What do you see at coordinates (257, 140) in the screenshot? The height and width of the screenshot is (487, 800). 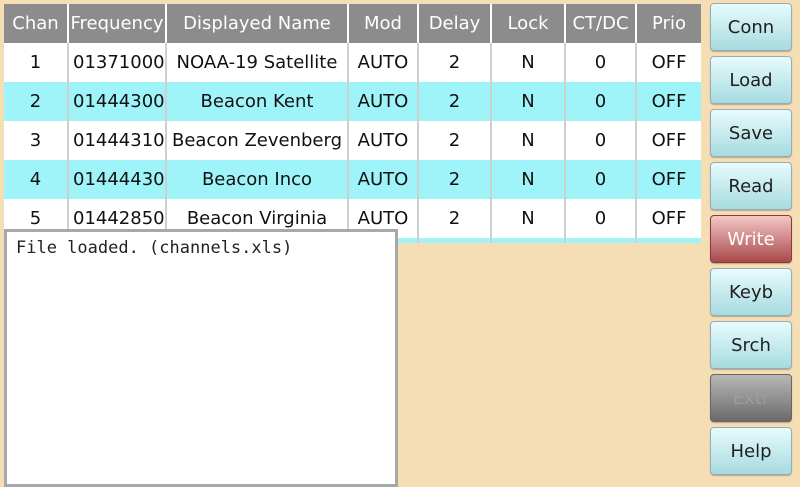 I see `cell-displayed-name: Beacon Zevenberg` at bounding box center [257, 140].